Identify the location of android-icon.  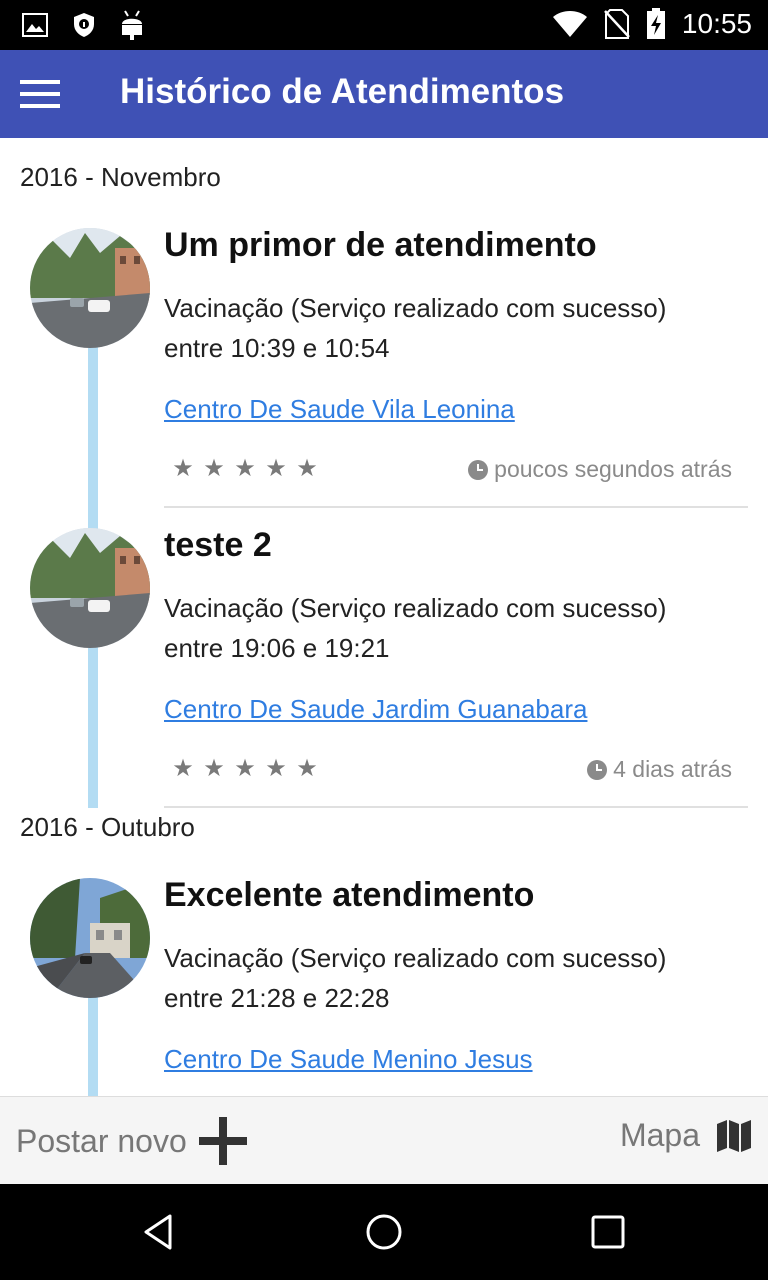
(132, 25).